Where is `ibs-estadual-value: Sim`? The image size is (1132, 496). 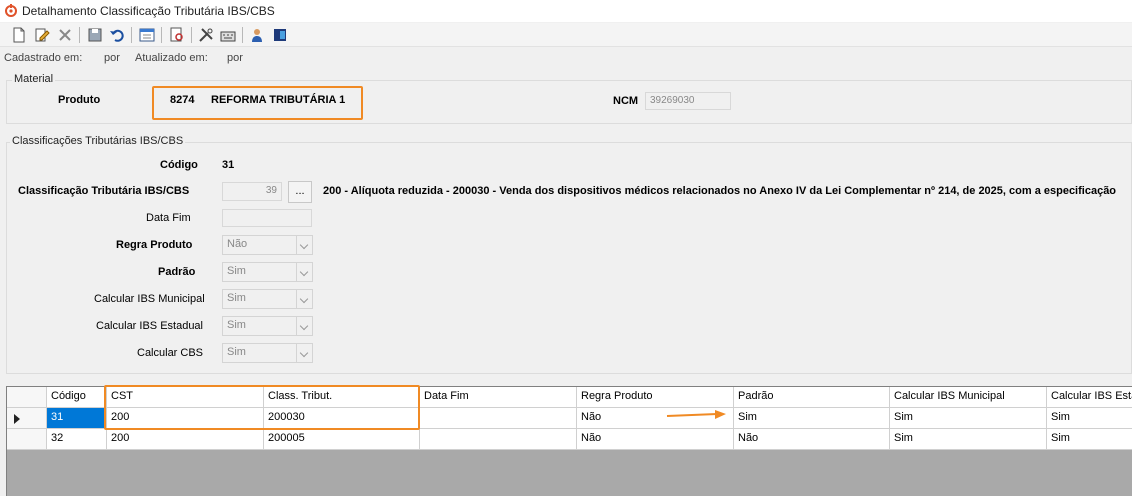 ibs-estadual-value: Sim is located at coordinates (236, 325).